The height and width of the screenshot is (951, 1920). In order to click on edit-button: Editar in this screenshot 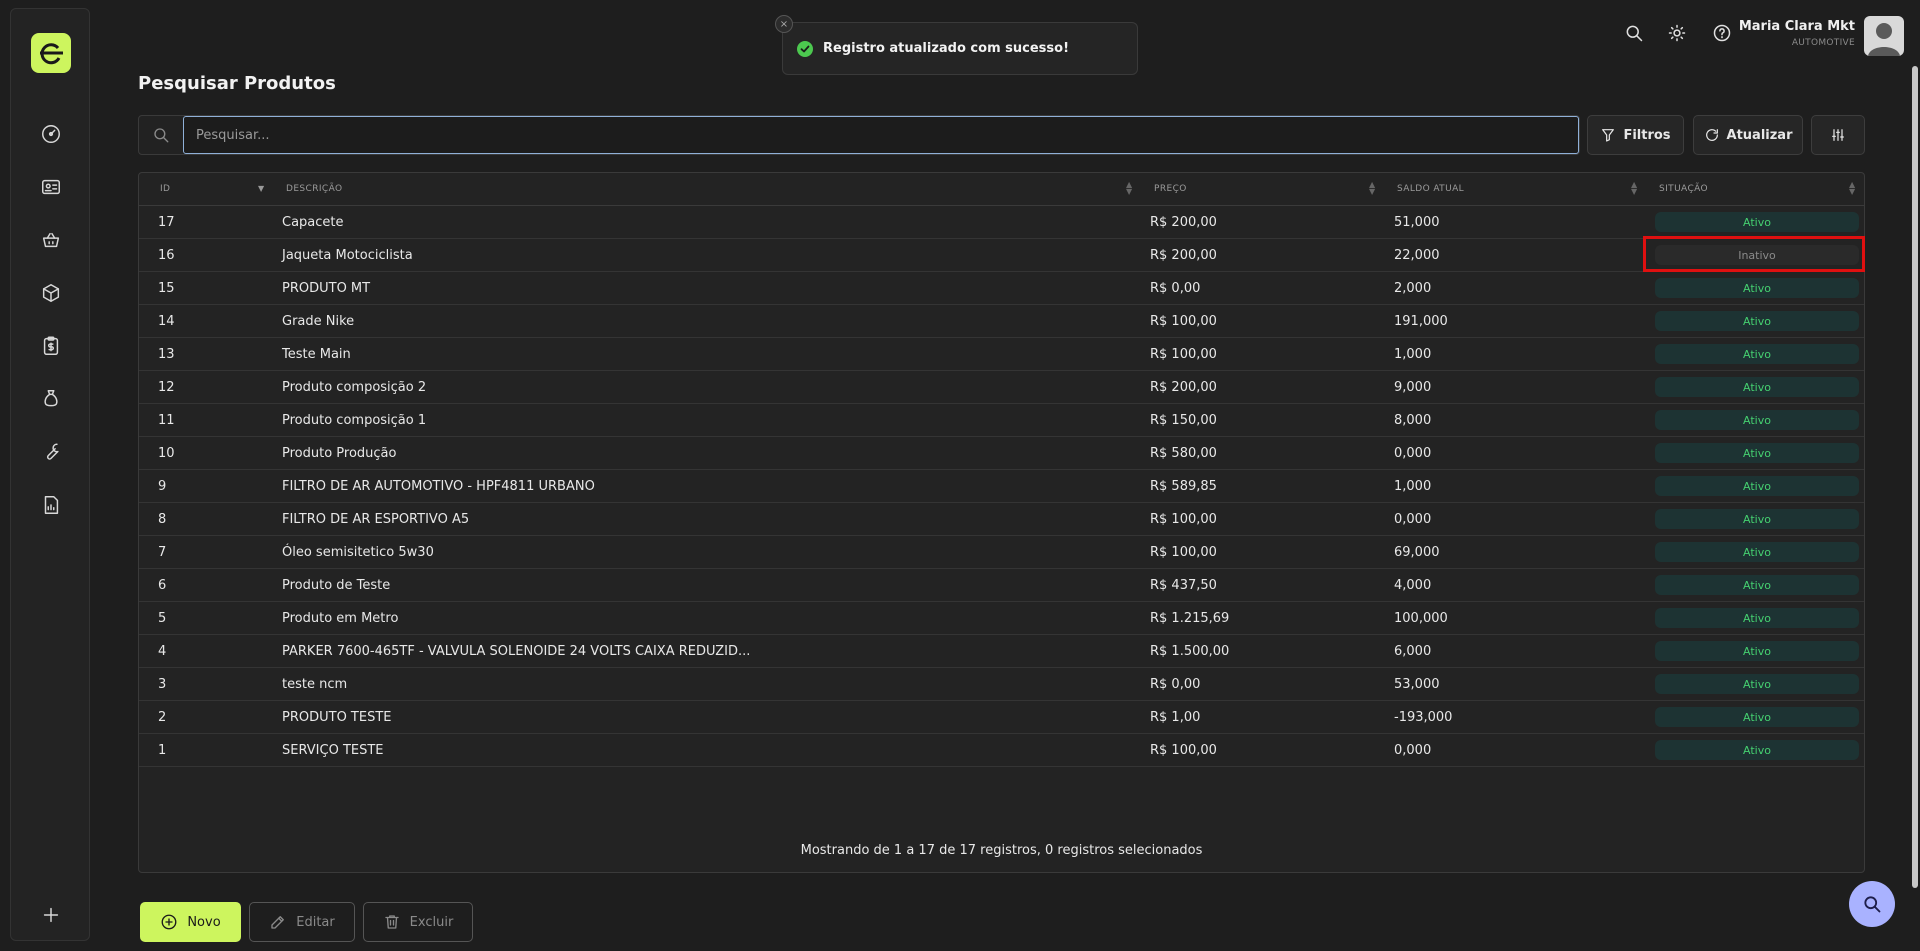, I will do `click(302, 922)`.